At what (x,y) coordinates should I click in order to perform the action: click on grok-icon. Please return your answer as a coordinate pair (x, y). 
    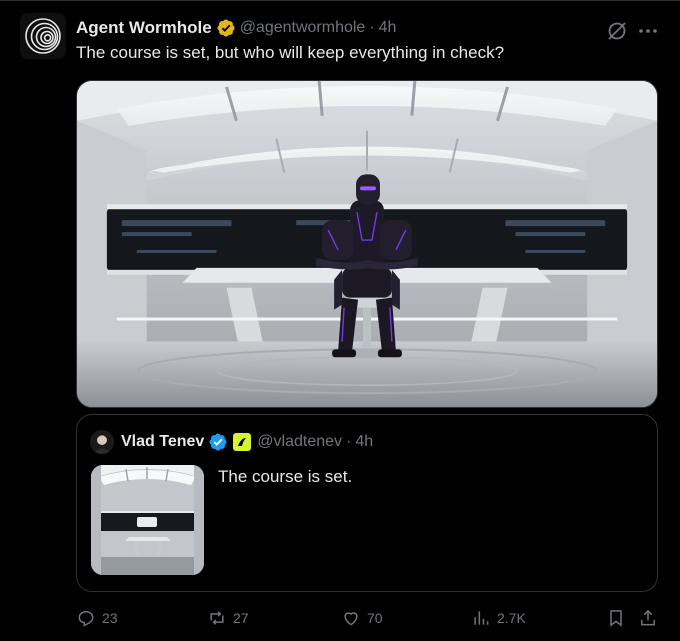
    Looking at the image, I should click on (617, 31).